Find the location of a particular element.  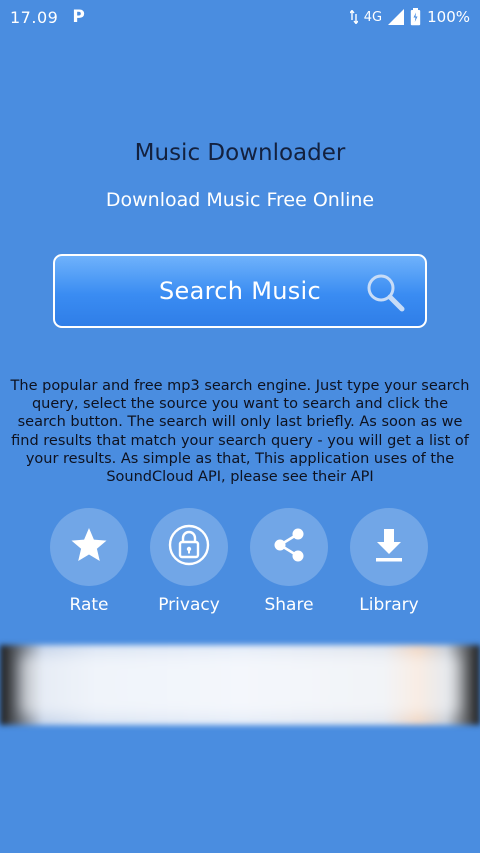

library-button: Library is located at coordinates (389, 563).